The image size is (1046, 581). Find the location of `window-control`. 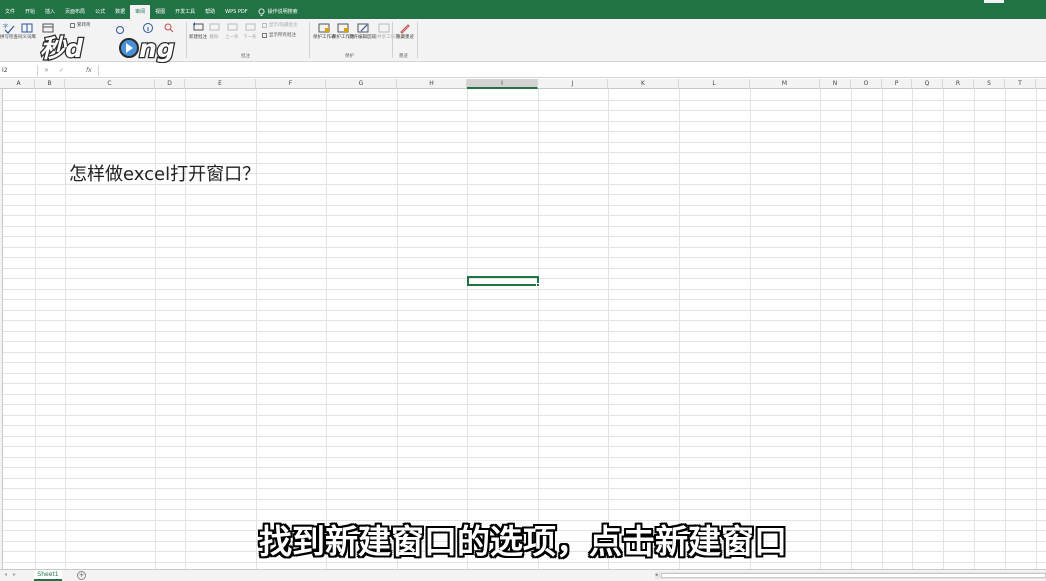

window-control is located at coordinates (994, 1).